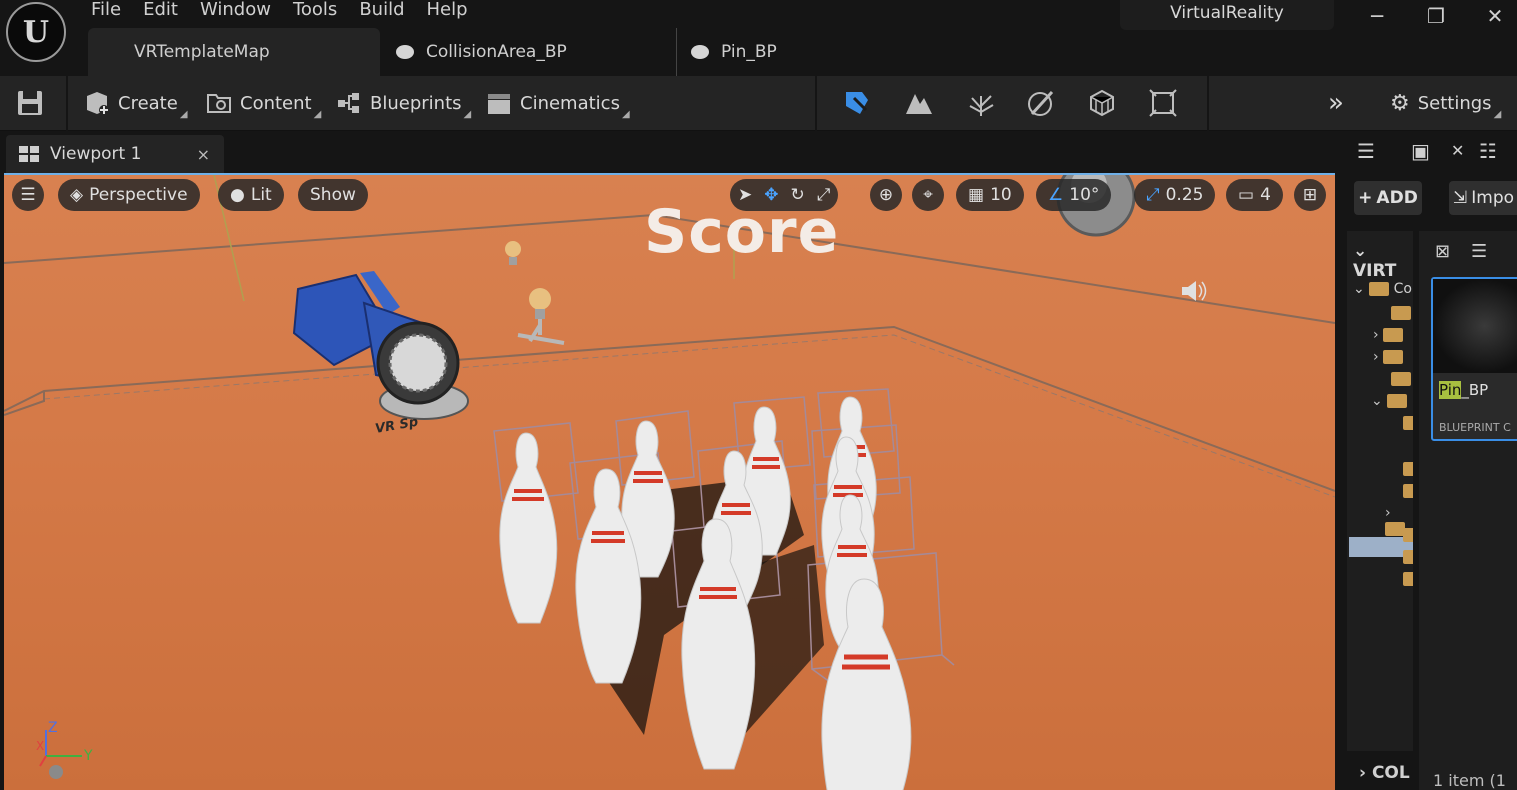  I want to click on content-label: Content, so click(276, 103).